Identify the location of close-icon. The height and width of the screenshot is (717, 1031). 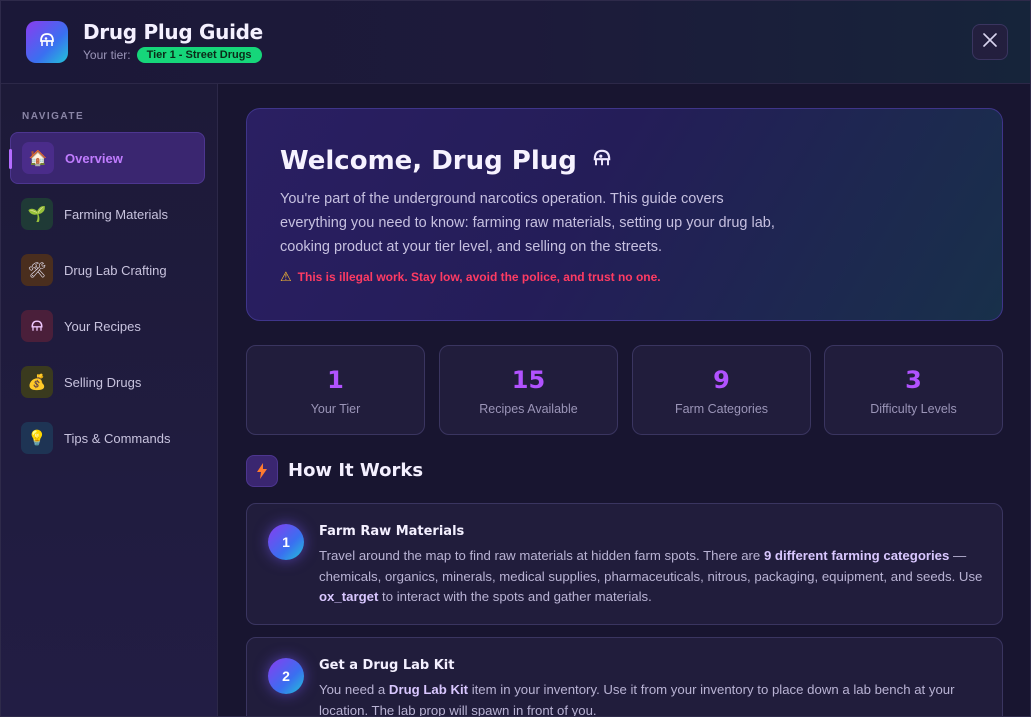
(990, 42).